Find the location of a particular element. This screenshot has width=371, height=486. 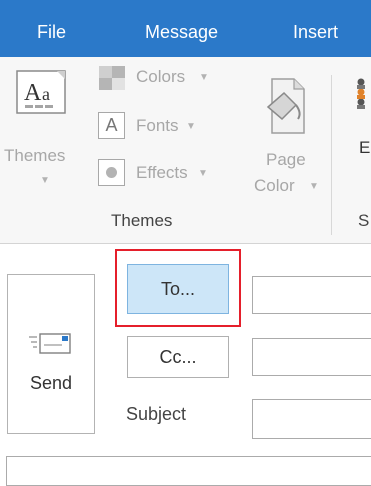

next-group-button-fragment: E is located at coordinates (365, 147).